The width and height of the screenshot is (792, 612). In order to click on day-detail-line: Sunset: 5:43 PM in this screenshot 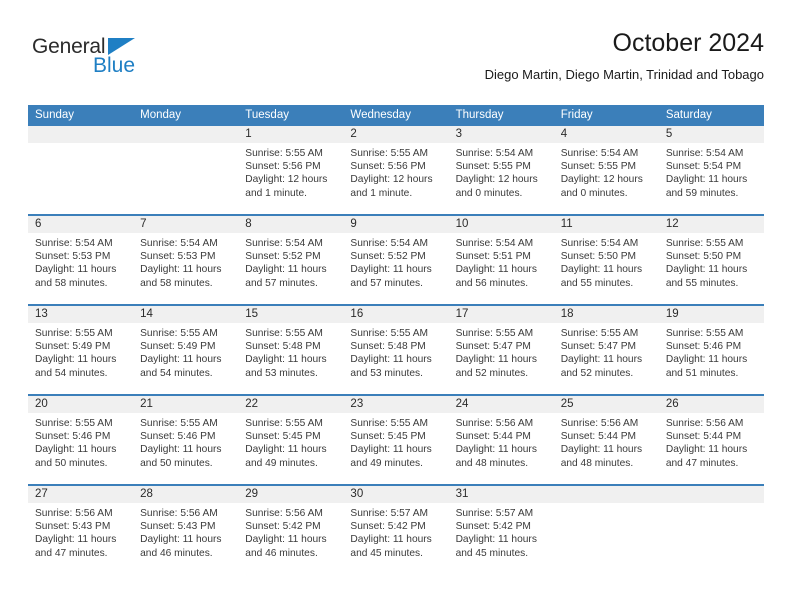, I will do `click(178, 527)`.